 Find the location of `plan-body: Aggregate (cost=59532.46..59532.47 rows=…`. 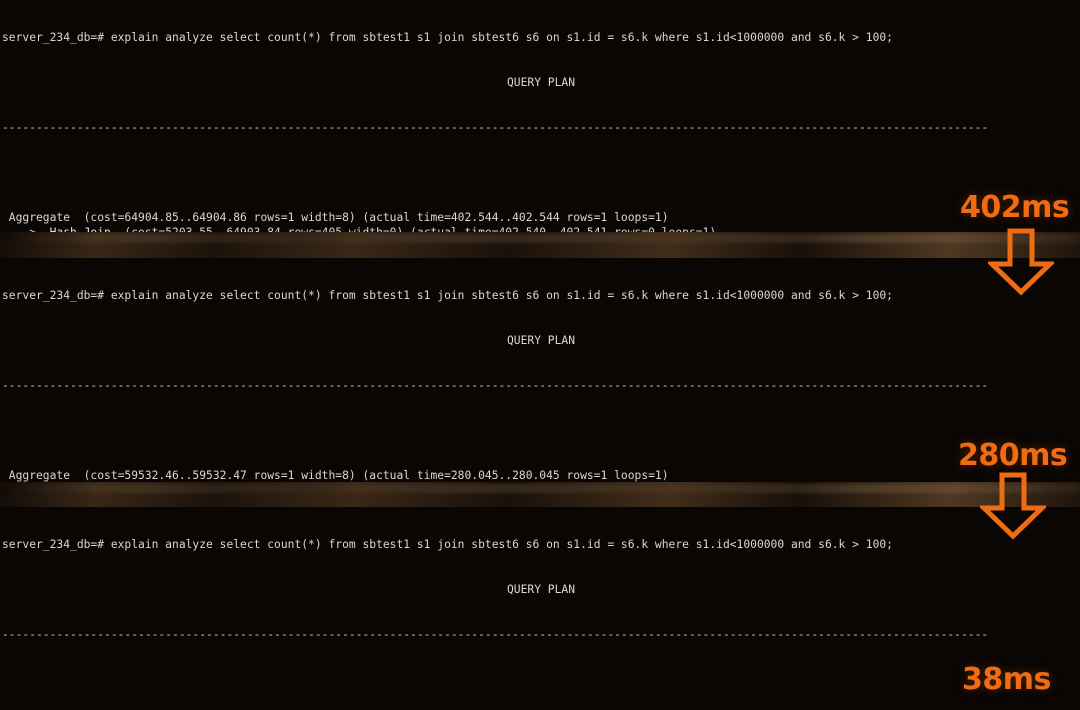

plan-body: Aggregate (cost=59532.46..59532.47 rows=… is located at coordinates (540, 475).